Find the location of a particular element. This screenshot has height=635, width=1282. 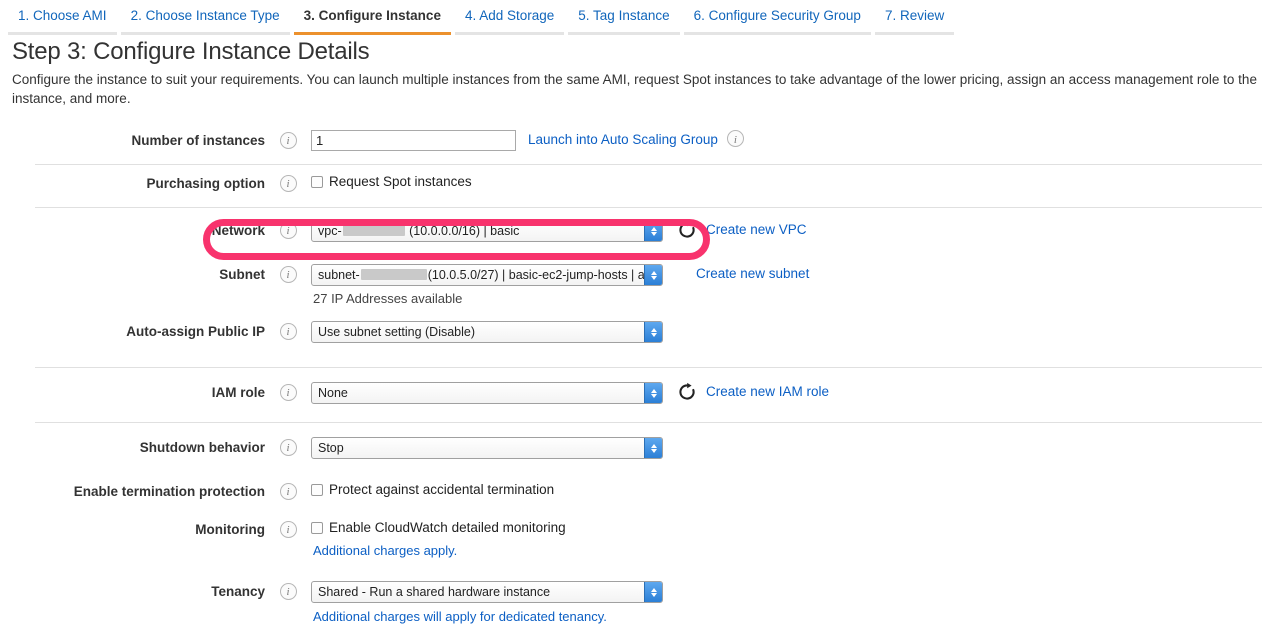

cloudwatch-monitoring-checkbox is located at coordinates (317, 528).